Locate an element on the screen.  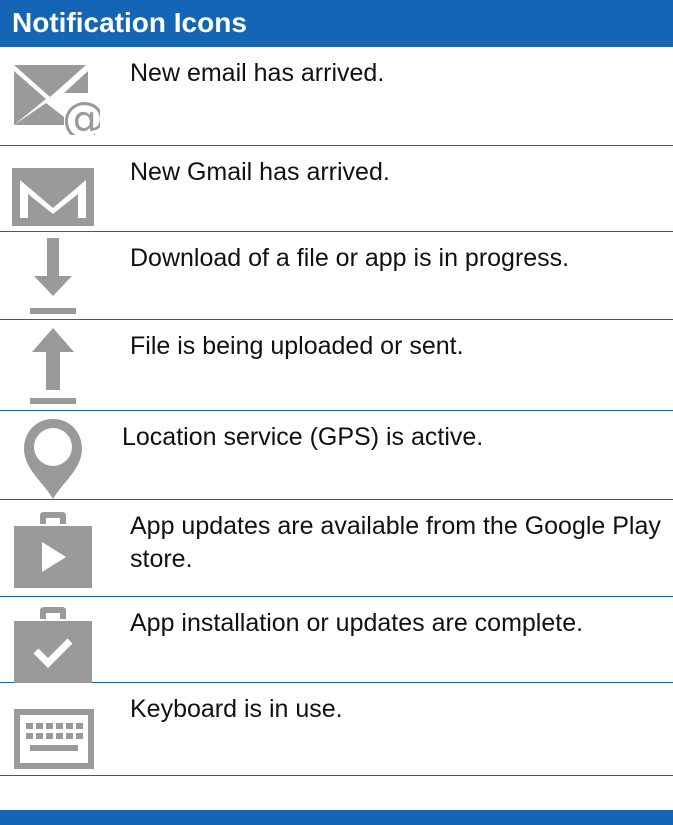
gmail-icon is located at coordinates (53, 193).